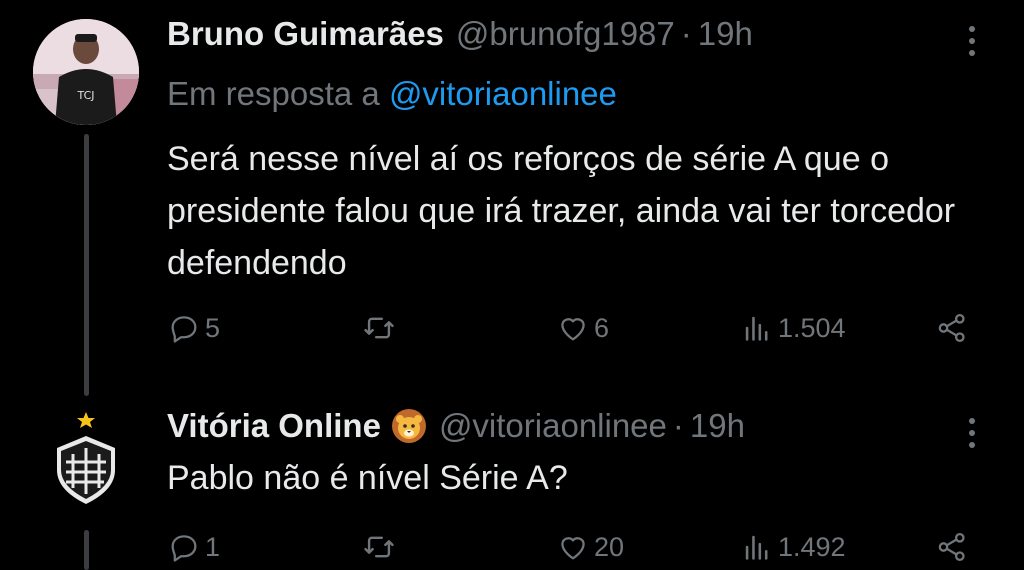  What do you see at coordinates (213, 546) in the screenshot?
I see `reply-count: 1` at bounding box center [213, 546].